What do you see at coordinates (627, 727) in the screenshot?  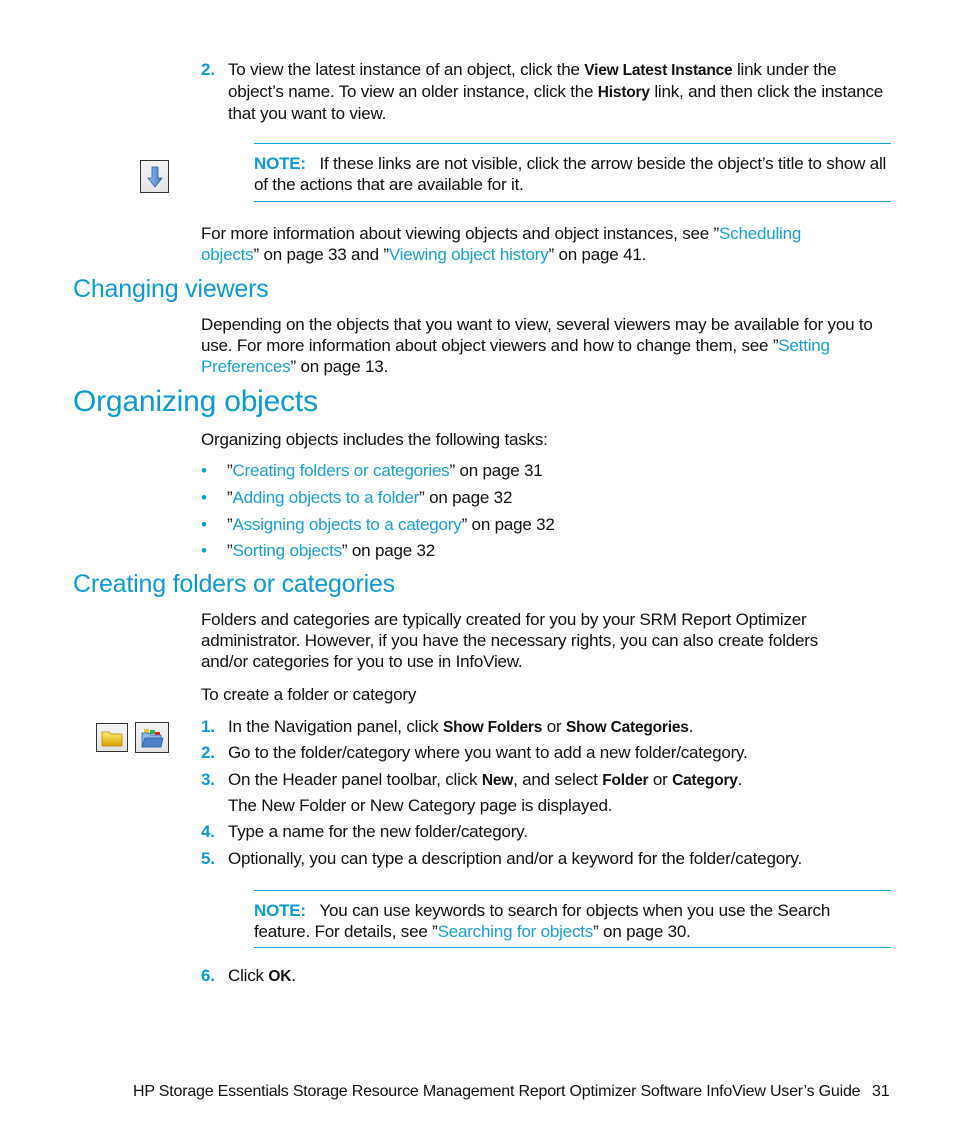 I see `ui-term-show-categories: Show Categories` at bounding box center [627, 727].